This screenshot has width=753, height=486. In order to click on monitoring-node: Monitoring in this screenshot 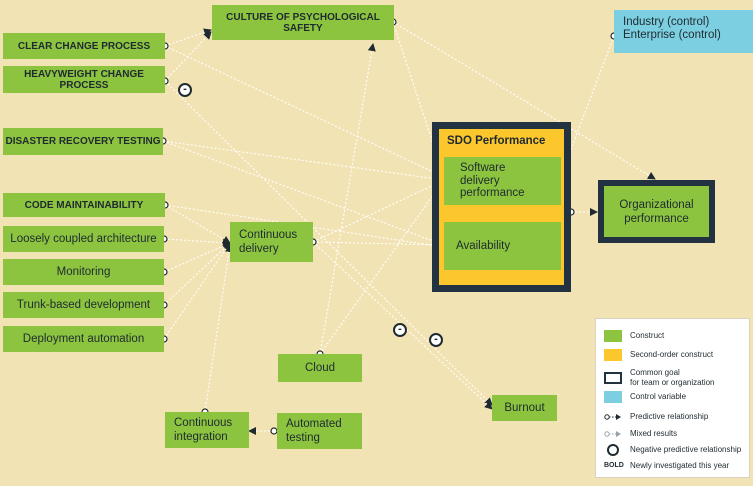, I will do `click(83, 272)`.